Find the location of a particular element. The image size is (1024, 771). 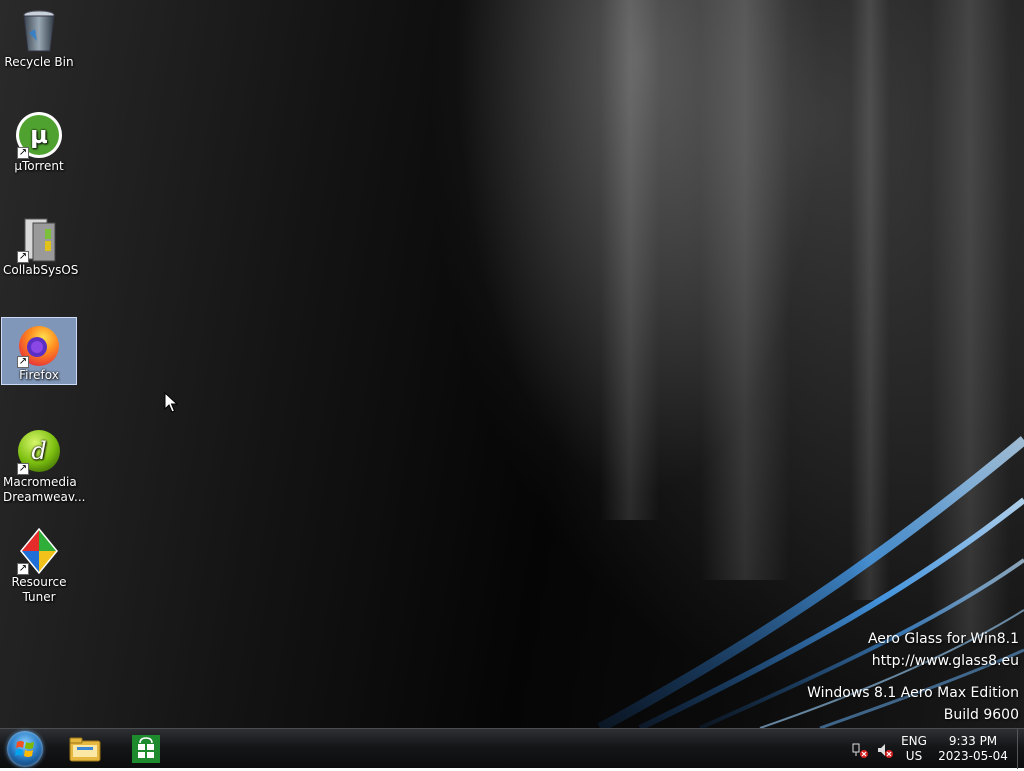

dreamweaver-icon: d ↗ is located at coordinates (39, 451).